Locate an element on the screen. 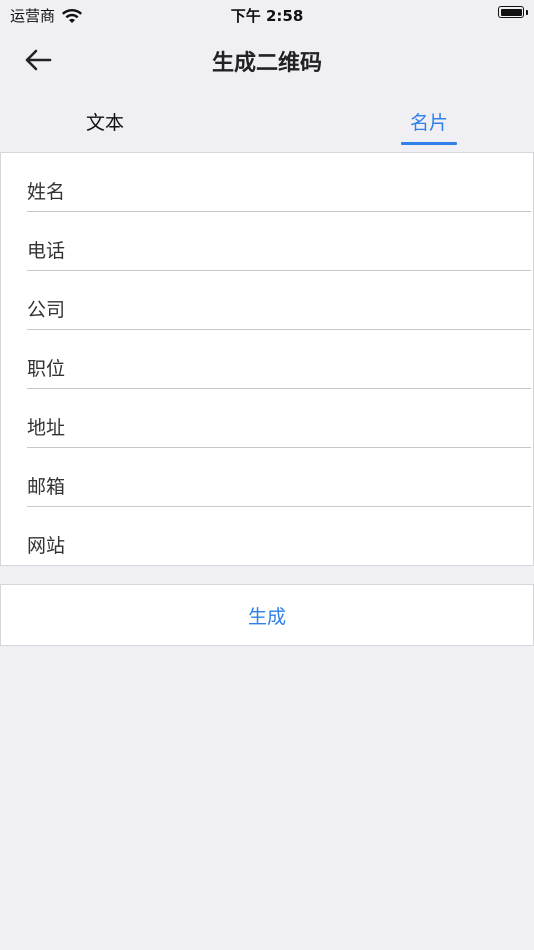 This screenshot has height=950, width=534. field-email: 邮箱 is located at coordinates (279, 477).